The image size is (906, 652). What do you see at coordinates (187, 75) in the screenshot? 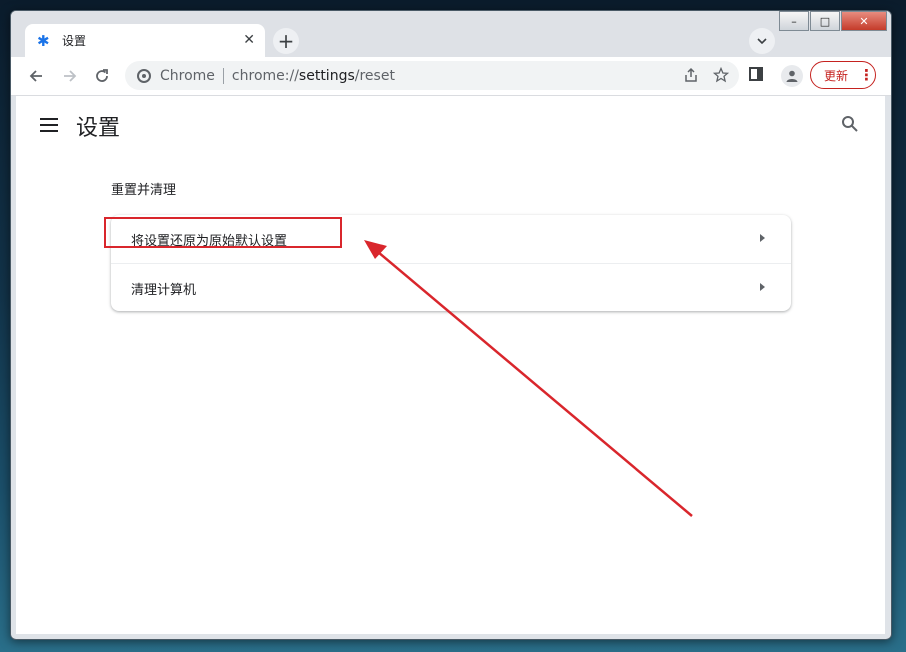
I see `site-label: Chrome` at bounding box center [187, 75].